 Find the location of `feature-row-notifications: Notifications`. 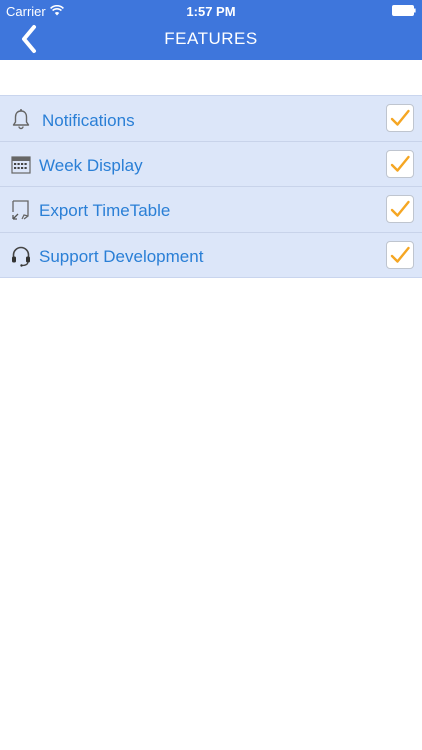

feature-row-notifications: Notifications is located at coordinates (211, 119).